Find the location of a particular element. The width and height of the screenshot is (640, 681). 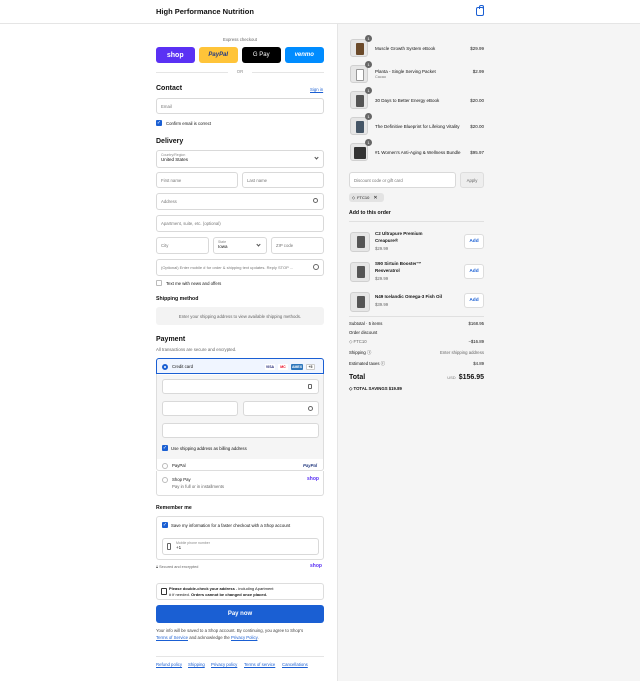

taxes-value: $4.89 is located at coordinates (478, 363).